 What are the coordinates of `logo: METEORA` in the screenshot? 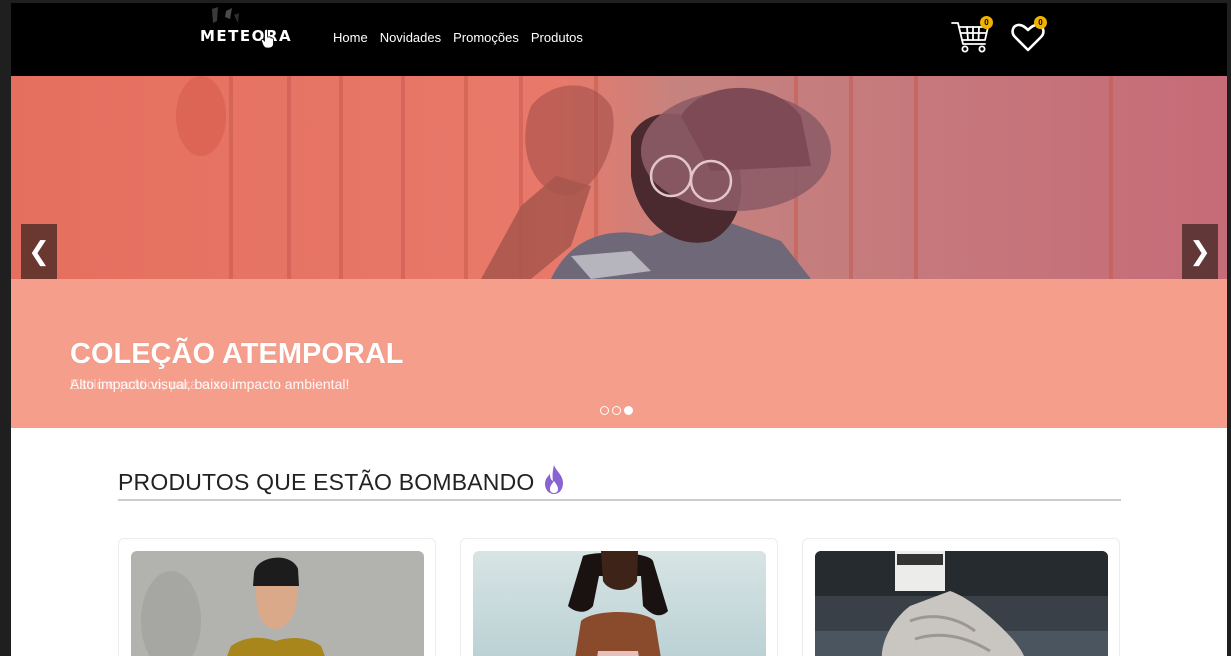 It's located at (246, 36).